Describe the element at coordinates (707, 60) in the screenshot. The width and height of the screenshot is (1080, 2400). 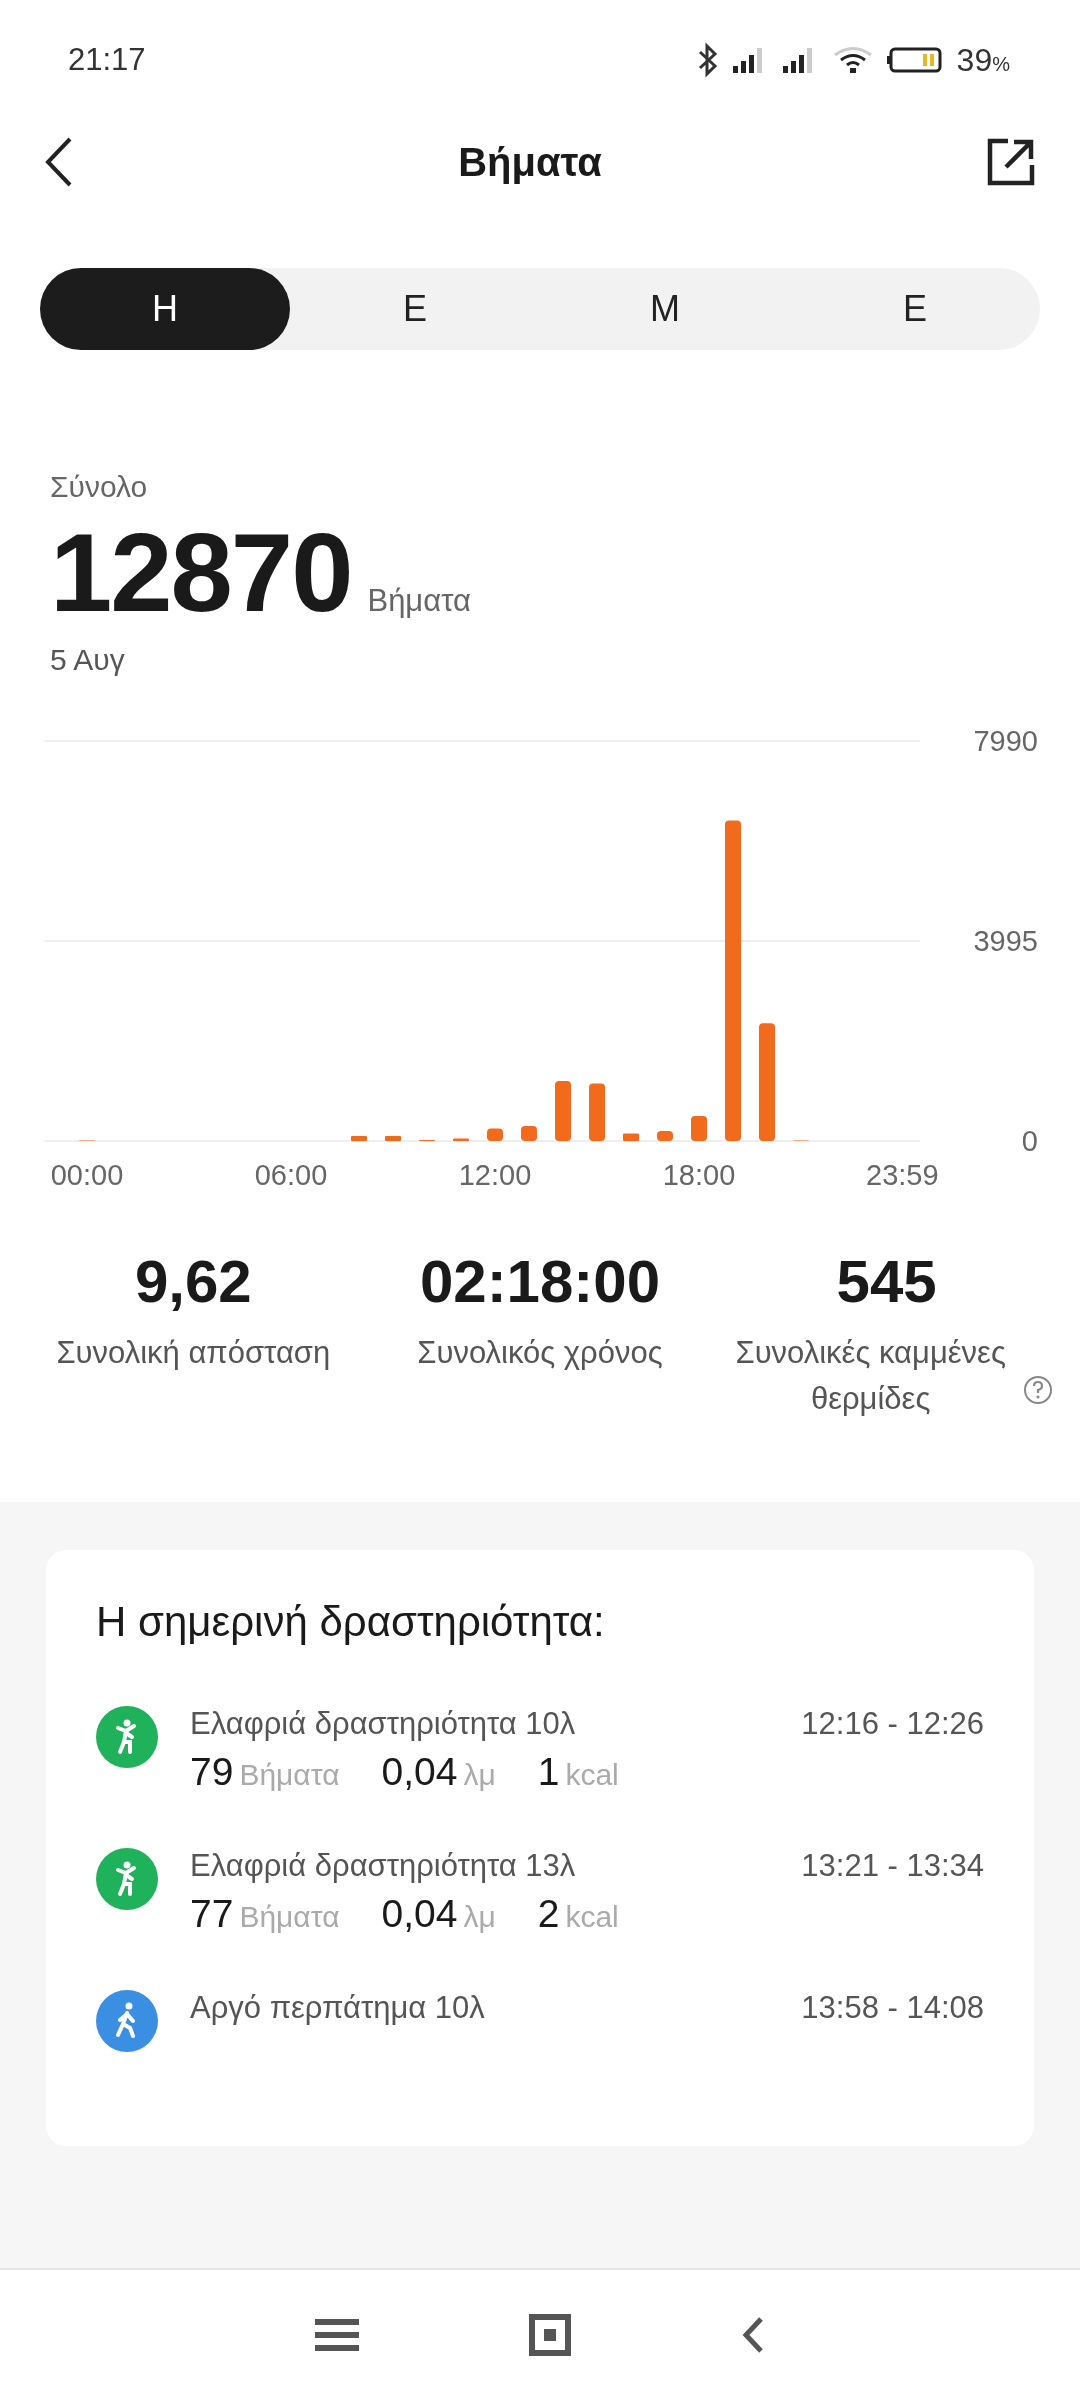
I see `bluetooth-icon` at that location.